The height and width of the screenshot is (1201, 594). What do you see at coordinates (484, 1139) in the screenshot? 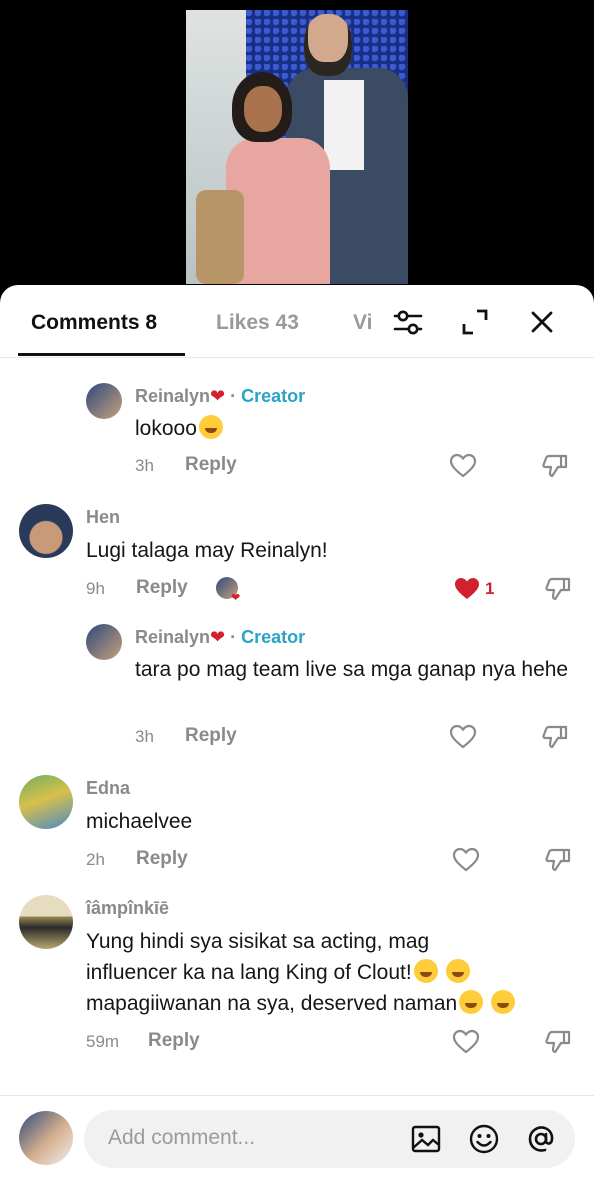
I see `emoji-icon` at bounding box center [484, 1139].